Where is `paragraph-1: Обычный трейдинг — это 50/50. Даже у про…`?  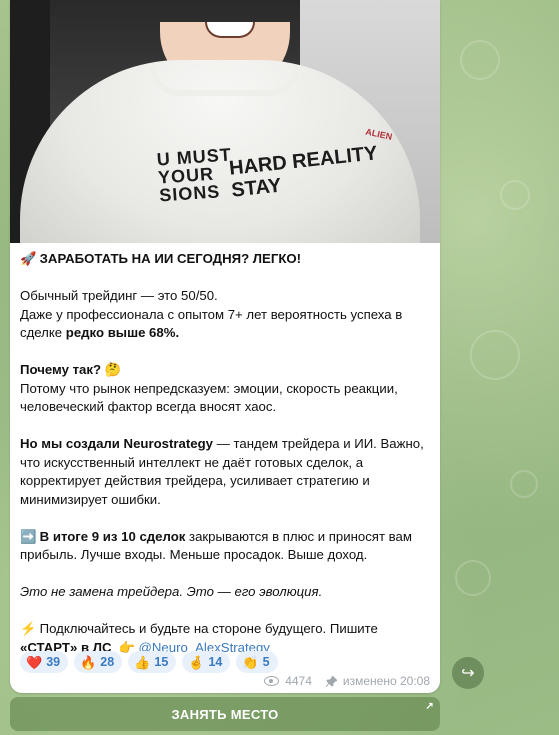
paragraph-1: Обычный трейдинг — это 50/50. Даже у про… is located at coordinates (225, 315).